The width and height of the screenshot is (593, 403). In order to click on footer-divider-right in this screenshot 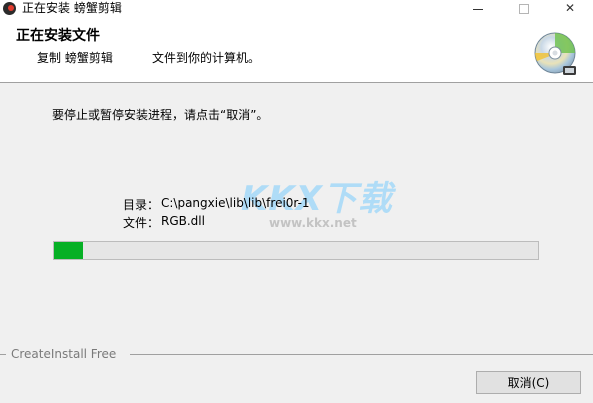, I will do `click(361, 354)`.